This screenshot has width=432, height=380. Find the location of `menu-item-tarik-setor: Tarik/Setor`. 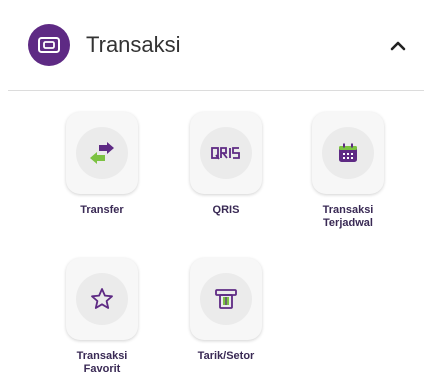

menu-item-tarik-setor: Tarik/Setor is located at coordinates (226, 310).